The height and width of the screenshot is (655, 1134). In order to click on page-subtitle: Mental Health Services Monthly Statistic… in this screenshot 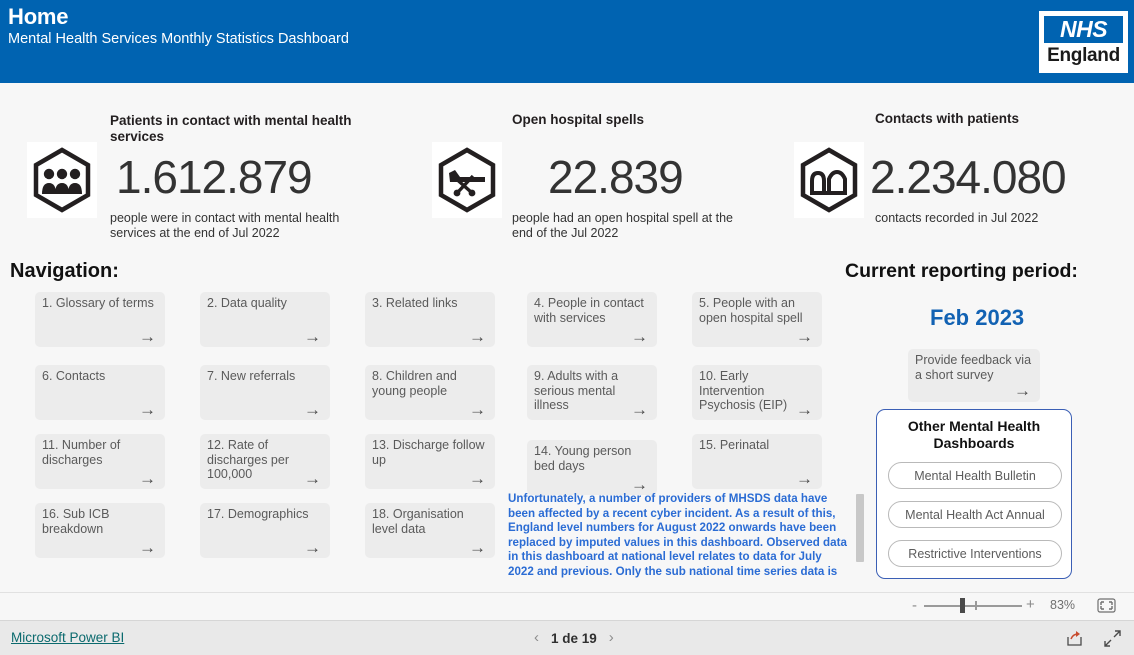, I will do `click(178, 39)`.